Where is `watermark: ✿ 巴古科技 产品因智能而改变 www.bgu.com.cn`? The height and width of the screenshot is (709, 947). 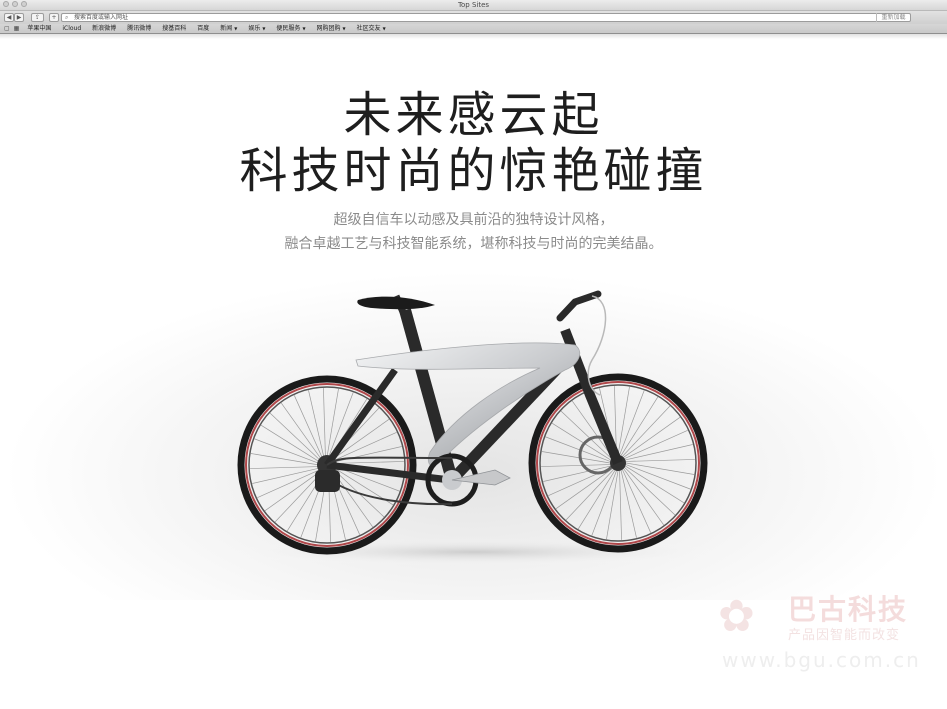
watermark: ✿ 巴古科技 产品因智能而改变 www.bgu.com.cn is located at coordinates (815, 639).